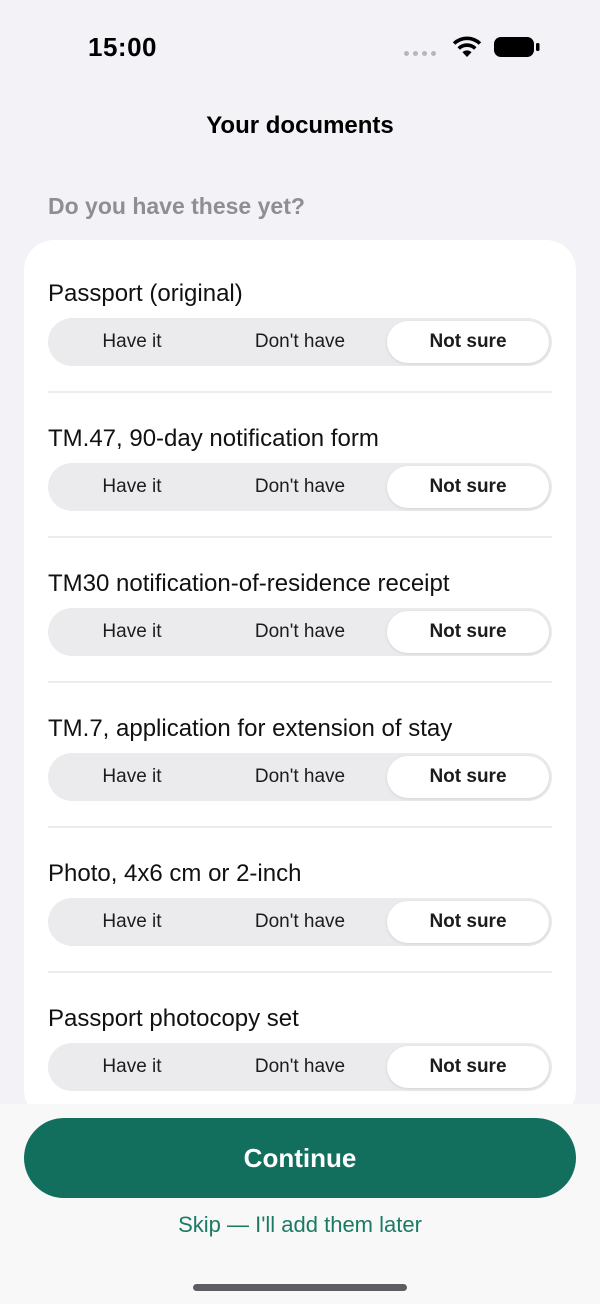  Describe the element at coordinates (467, 46) in the screenshot. I see `wifi-icon` at that location.